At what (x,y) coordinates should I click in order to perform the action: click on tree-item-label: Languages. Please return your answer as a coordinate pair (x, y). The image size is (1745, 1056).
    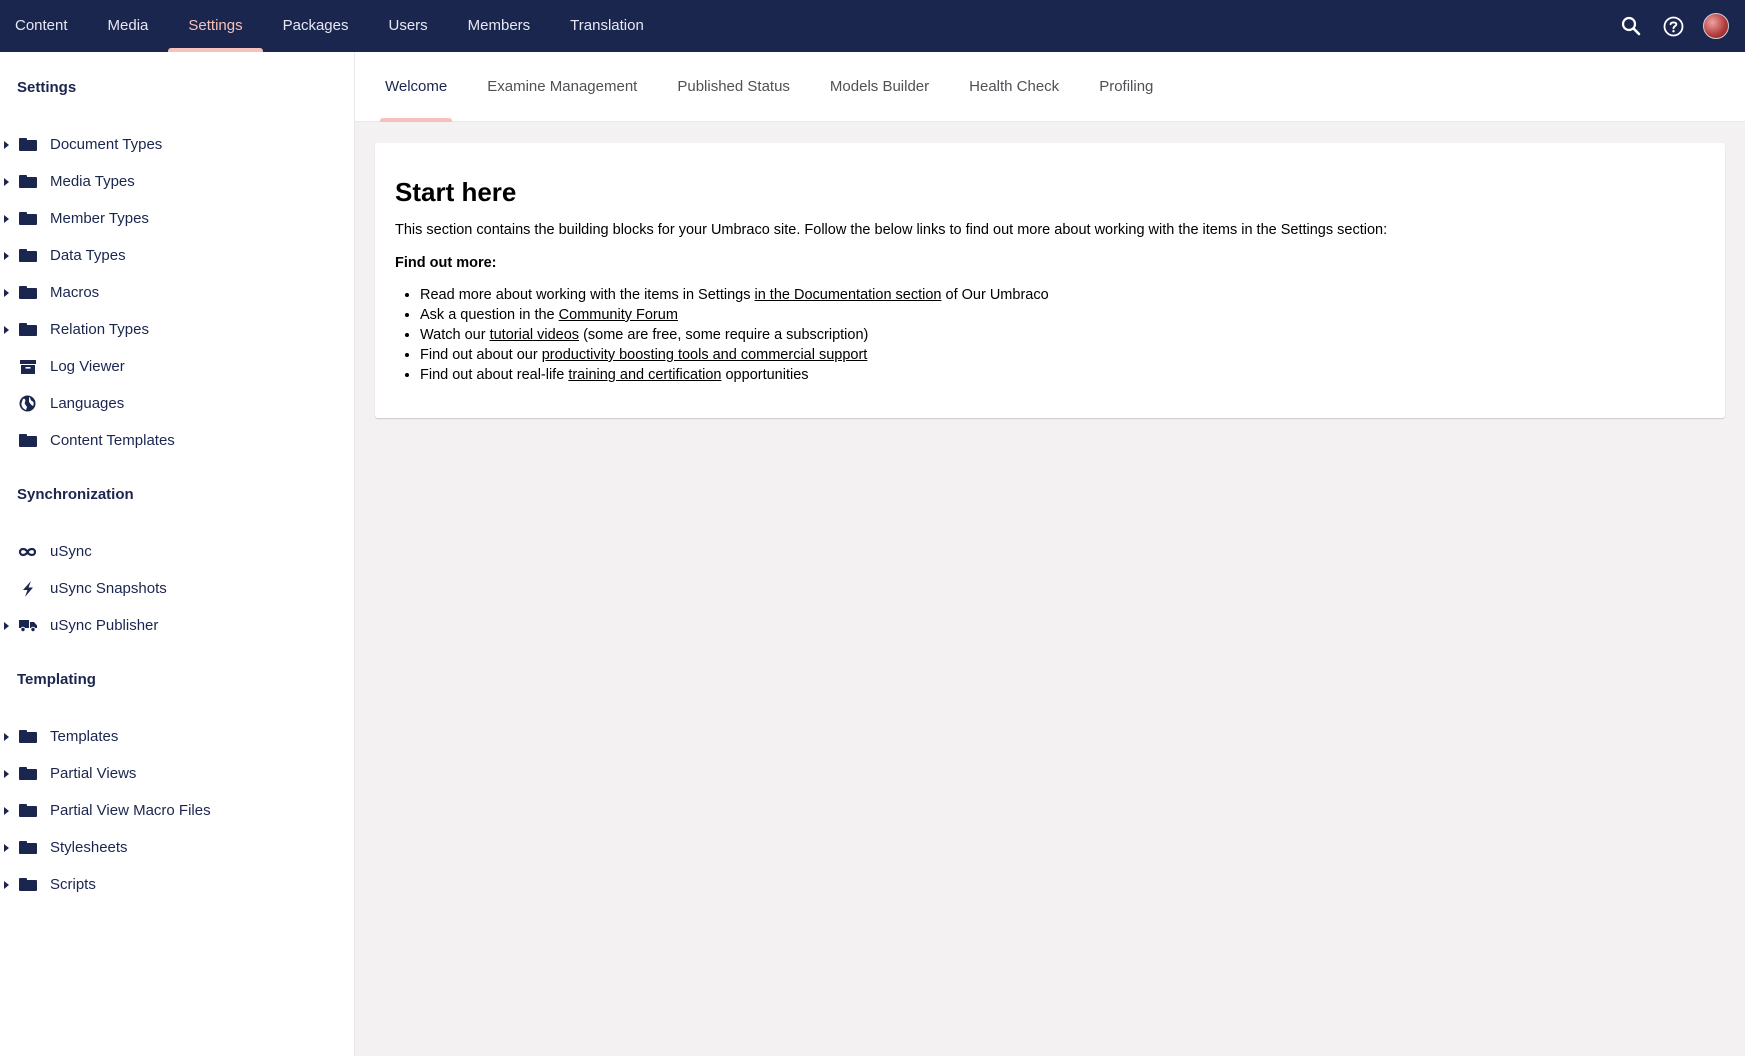
    Looking at the image, I should click on (87, 403).